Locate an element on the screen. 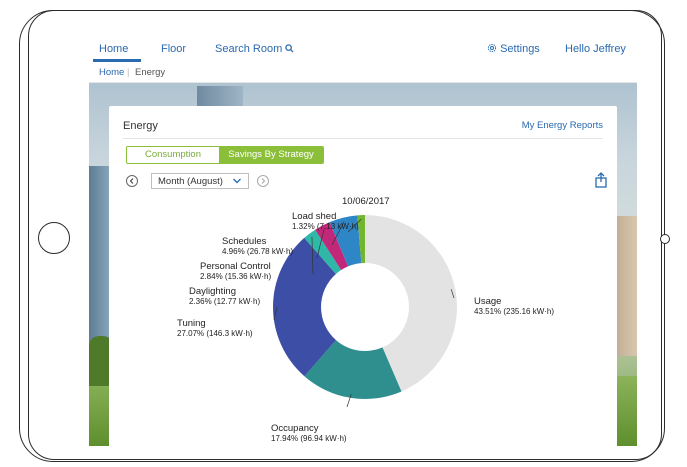 The image size is (687, 467). slice-value-label: 17.94% (96.94 kW·h) is located at coordinates (309, 438).